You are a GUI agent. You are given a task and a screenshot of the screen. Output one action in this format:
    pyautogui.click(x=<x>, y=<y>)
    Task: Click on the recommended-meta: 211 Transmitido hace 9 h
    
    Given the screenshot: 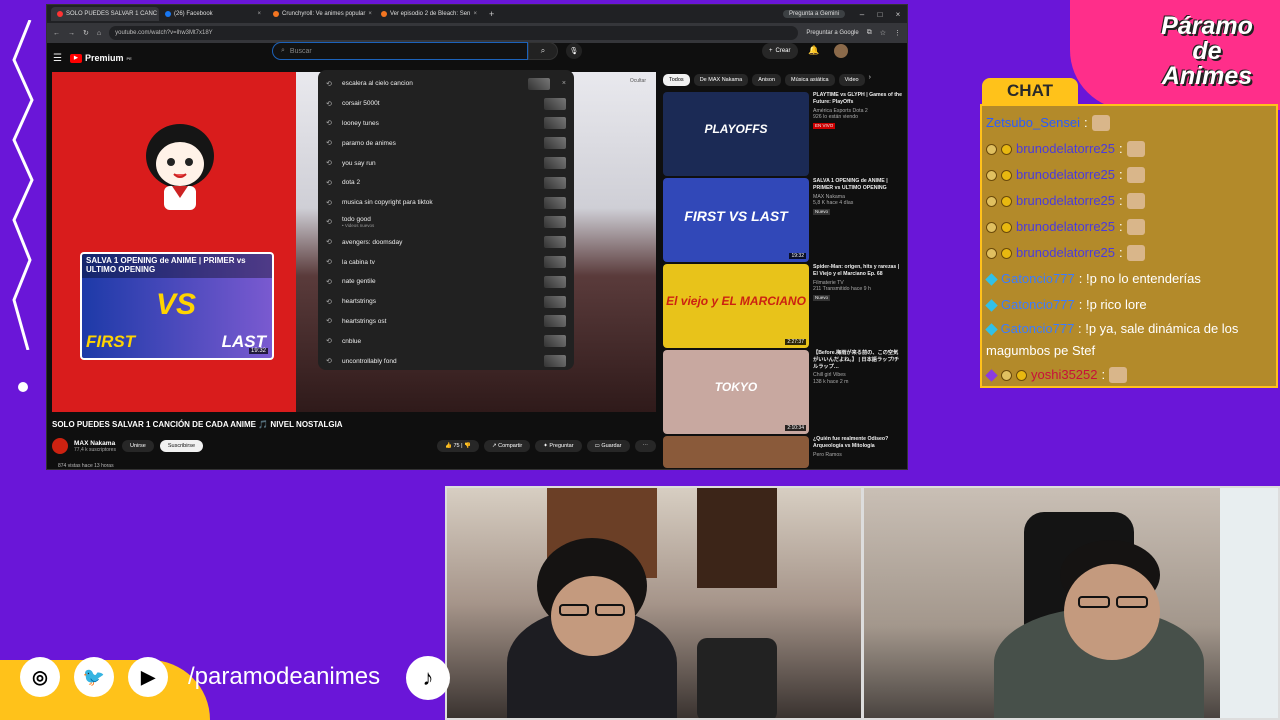 What is the action you would take?
    pyautogui.click(x=842, y=289)
    